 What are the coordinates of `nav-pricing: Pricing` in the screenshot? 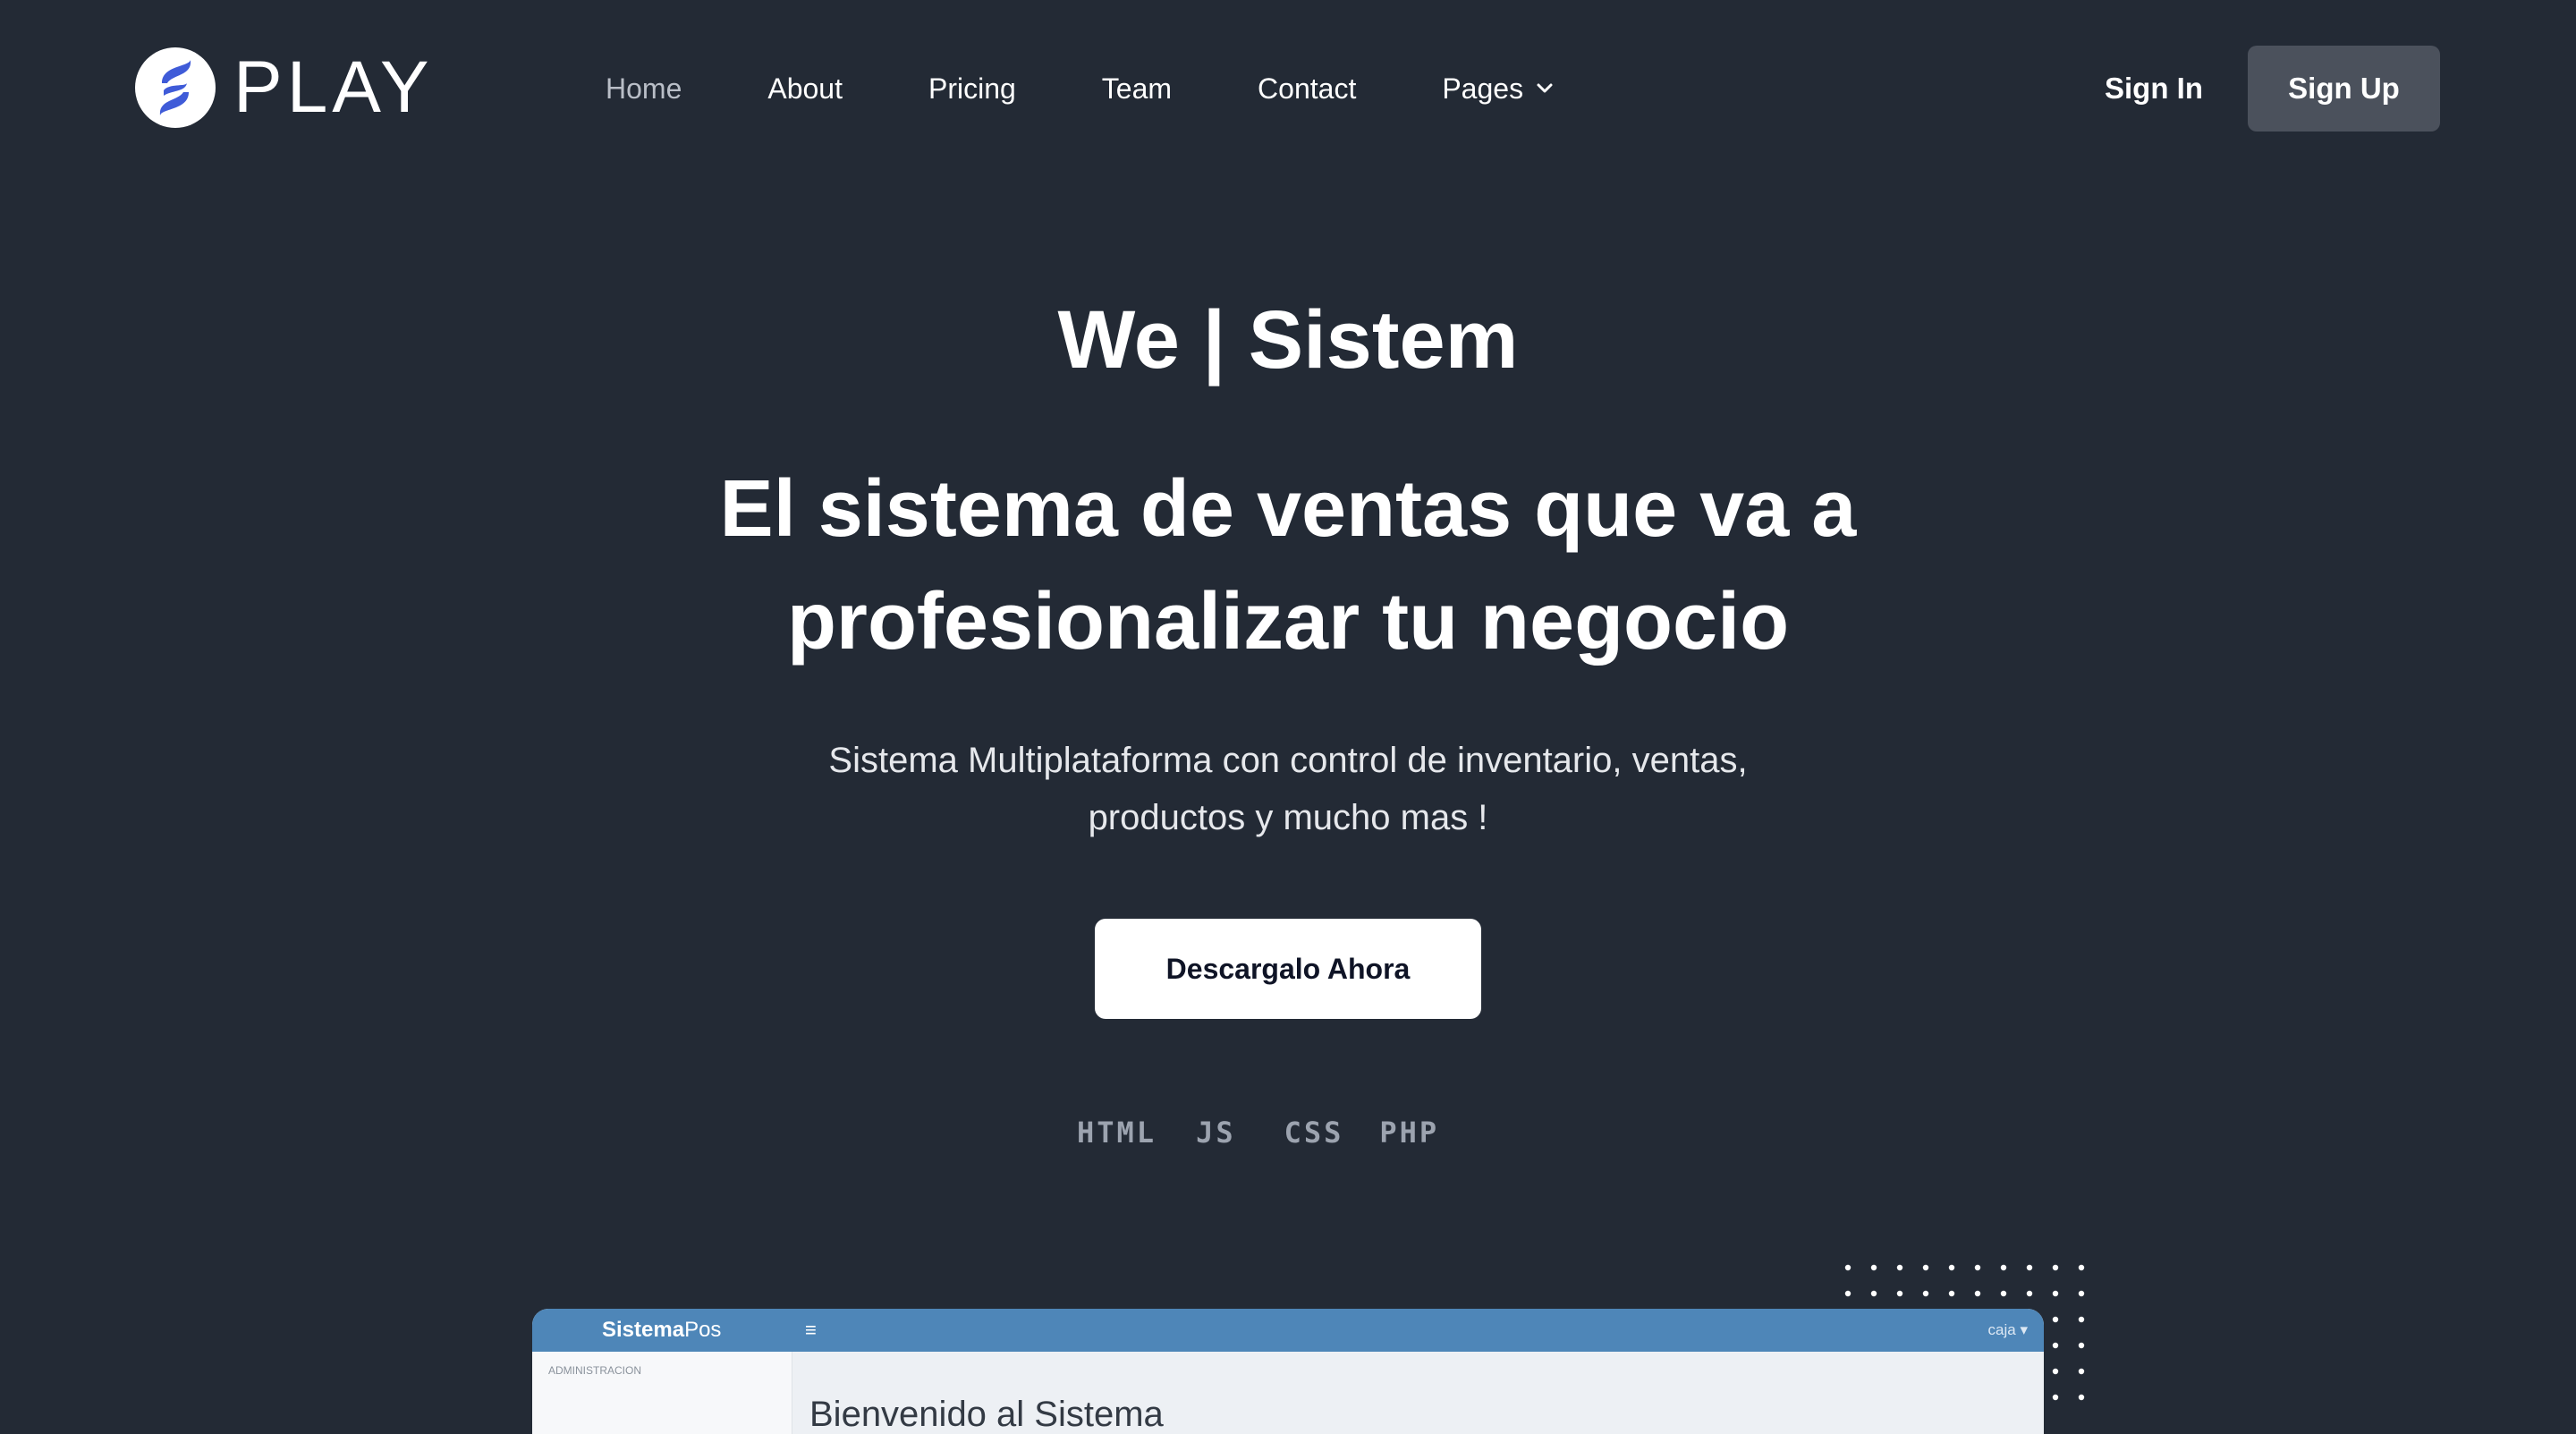 It's located at (972, 89).